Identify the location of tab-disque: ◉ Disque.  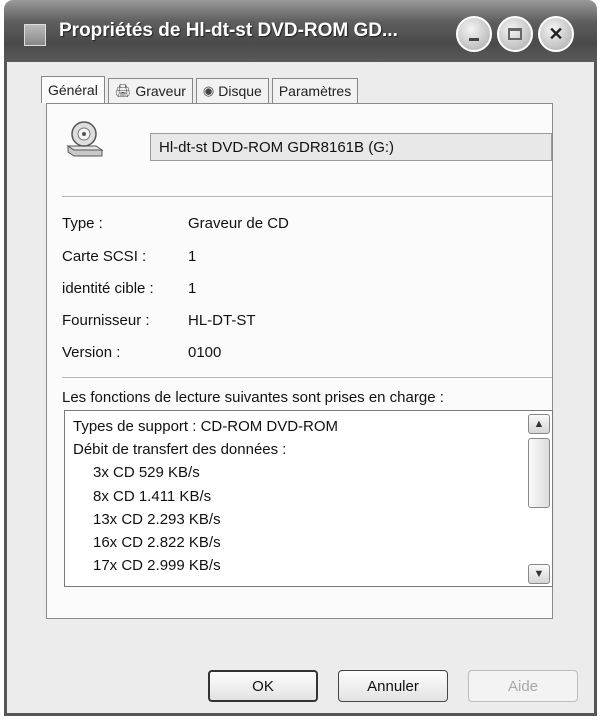
(232, 90).